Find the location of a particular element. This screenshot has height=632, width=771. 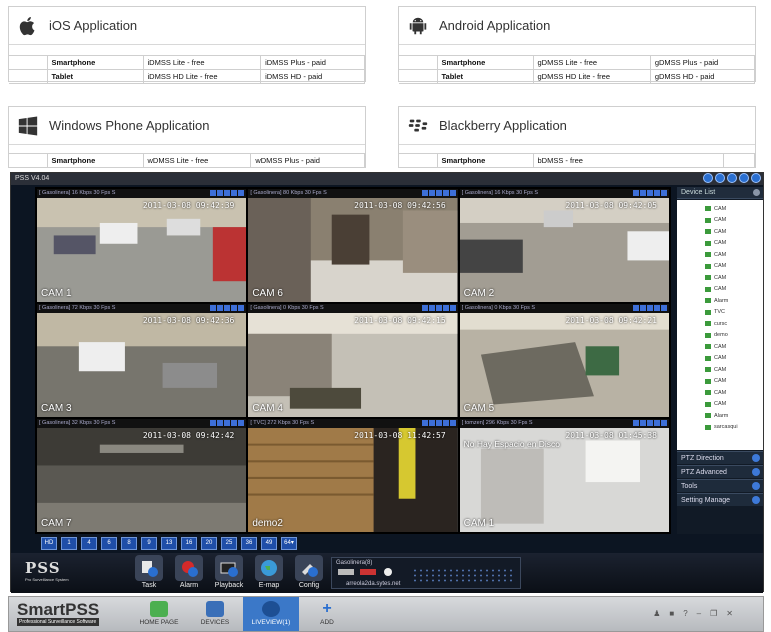

layout-button: 9 is located at coordinates (149, 543).